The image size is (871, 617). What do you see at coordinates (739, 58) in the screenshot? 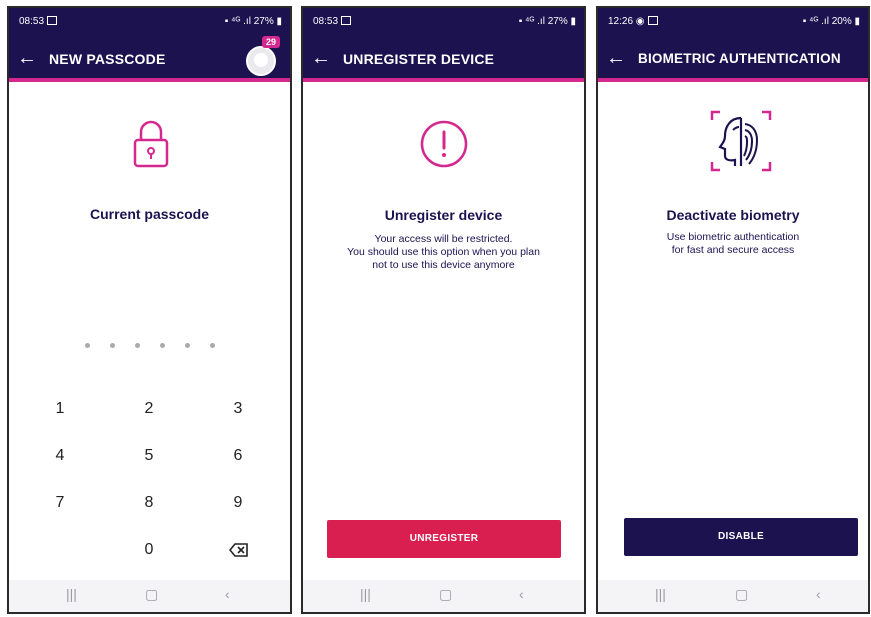
I see `page-title: BIOMETRIC AUTHENTICATION` at bounding box center [739, 58].